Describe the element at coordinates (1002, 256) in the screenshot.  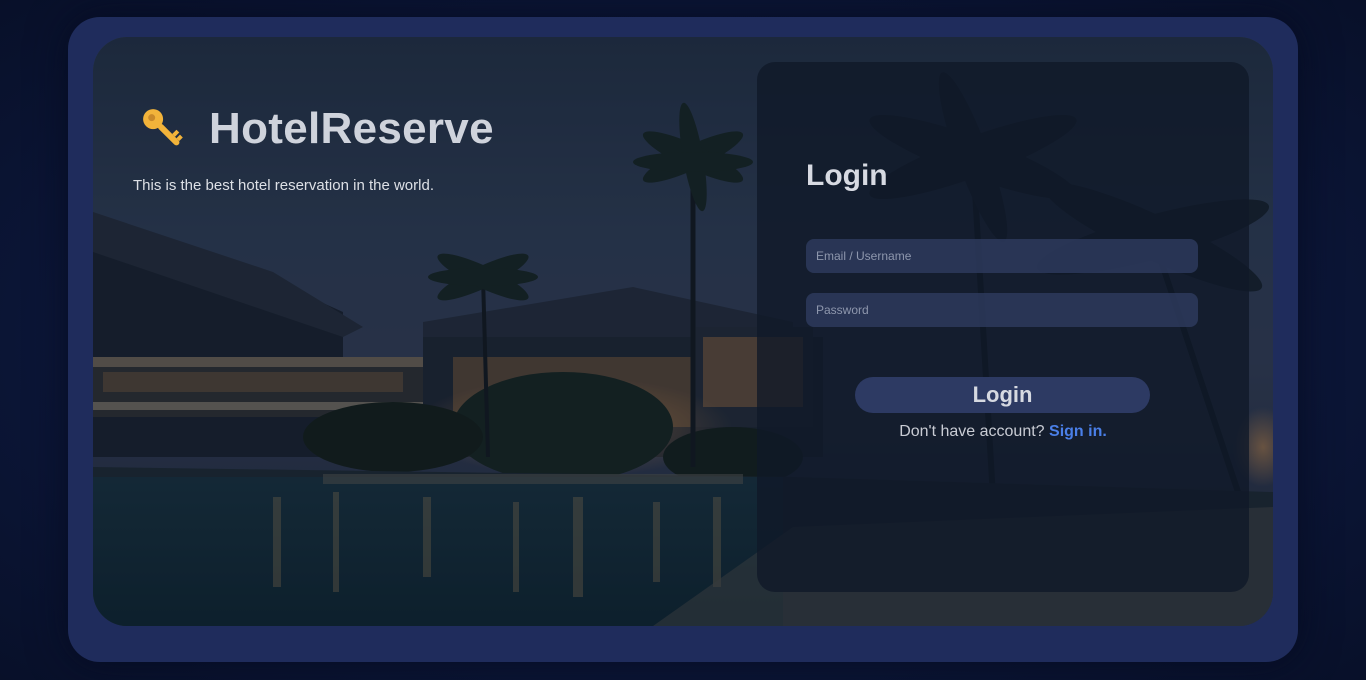
I see `email-username-input` at that location.